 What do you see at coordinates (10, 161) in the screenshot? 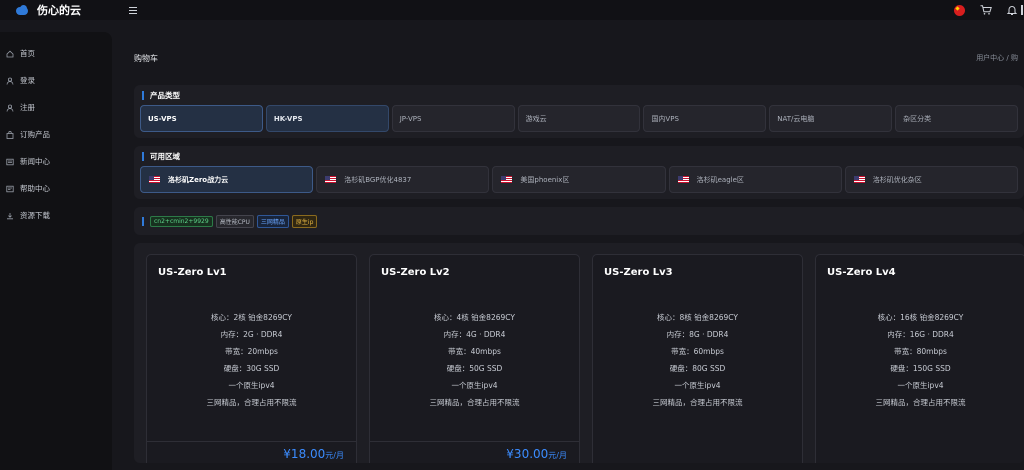
I see `news-icon` at bounding box center [10, 161].